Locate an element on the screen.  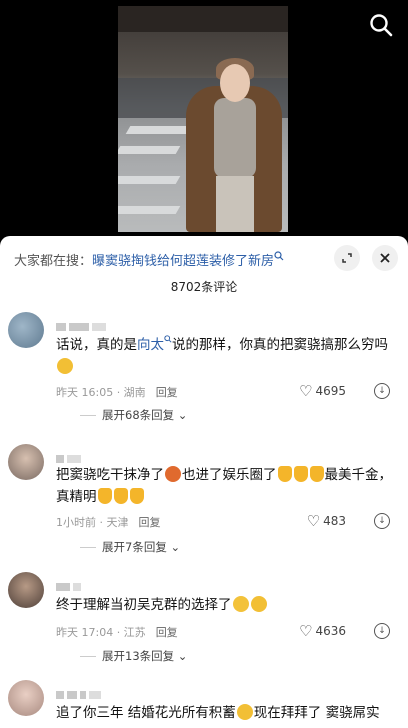
like-button: ♡ 4636 is located at coordinates (322, 631).